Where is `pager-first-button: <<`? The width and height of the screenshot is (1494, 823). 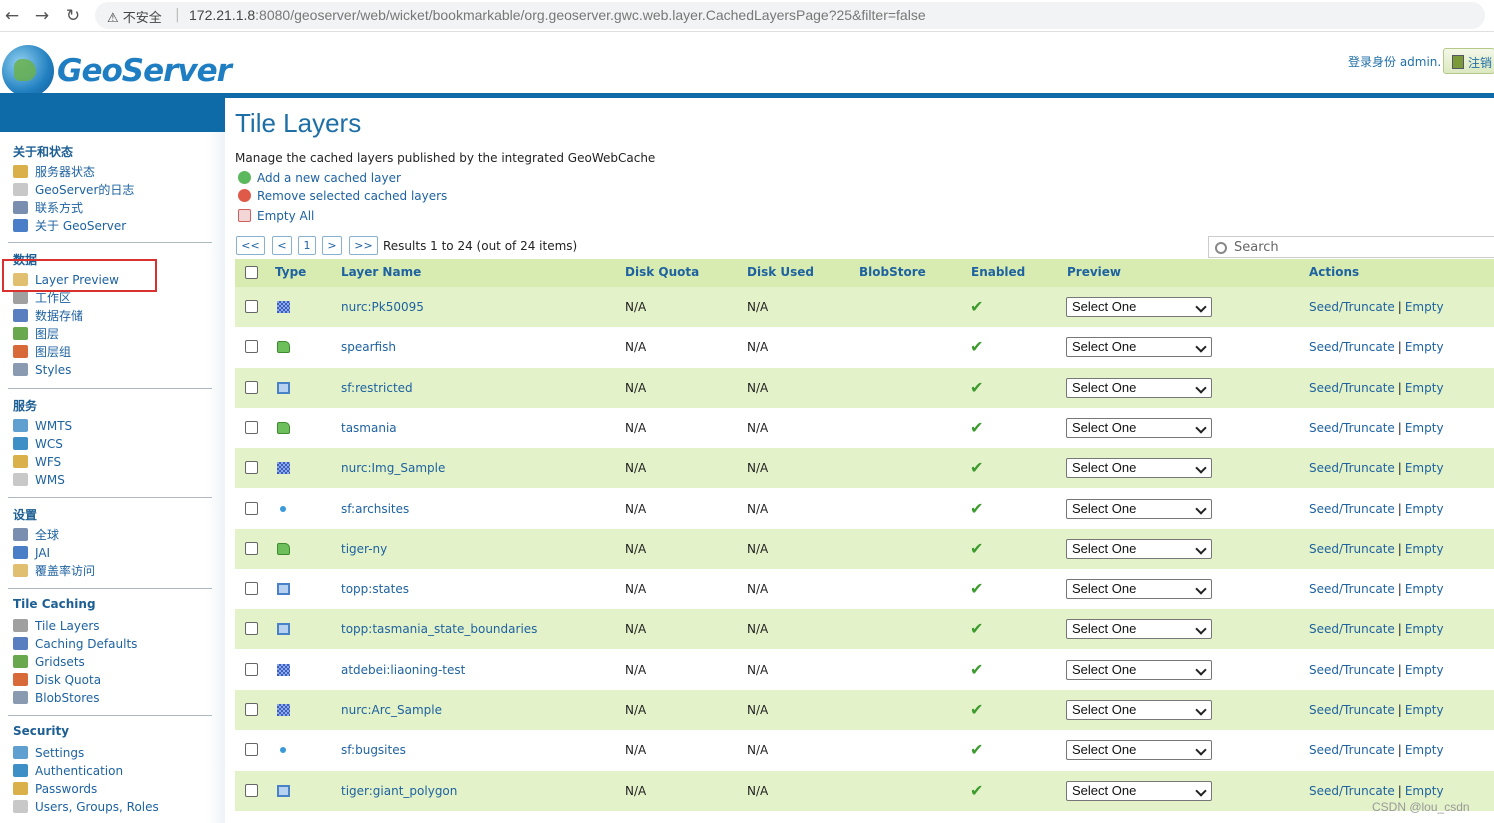
pager-first-button: << is located at coordinates (250, 245).